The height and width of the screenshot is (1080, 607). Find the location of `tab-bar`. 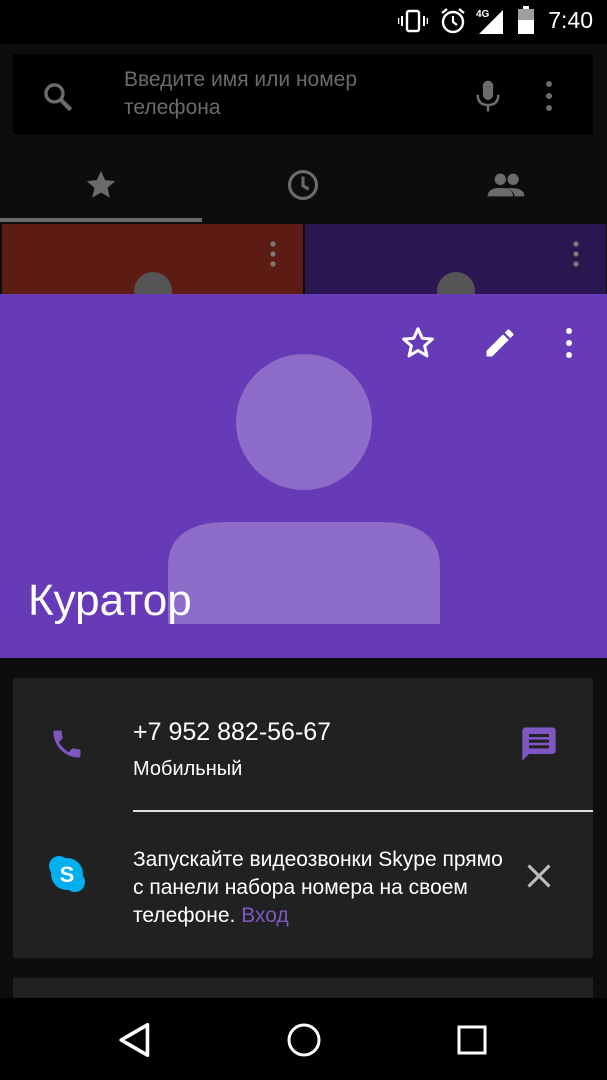

tab-bar is located at coordinates (303, 189).